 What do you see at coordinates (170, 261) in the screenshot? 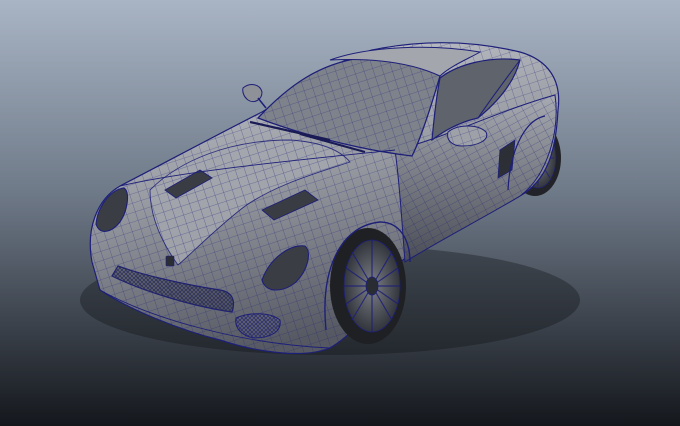
I see `hood-badge` at bounding box center [170, 261].